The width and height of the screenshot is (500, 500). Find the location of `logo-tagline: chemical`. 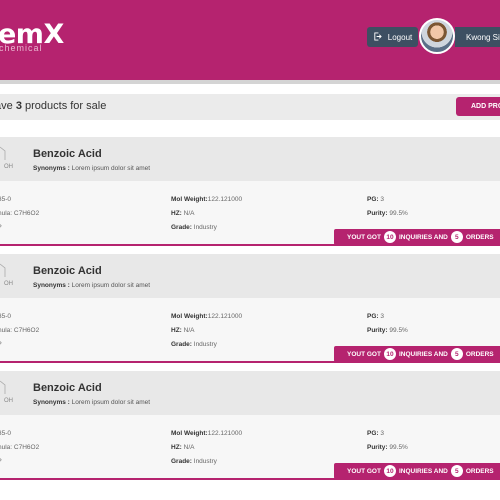

logo-tagline: chemical is located at coordinates (21, 48).